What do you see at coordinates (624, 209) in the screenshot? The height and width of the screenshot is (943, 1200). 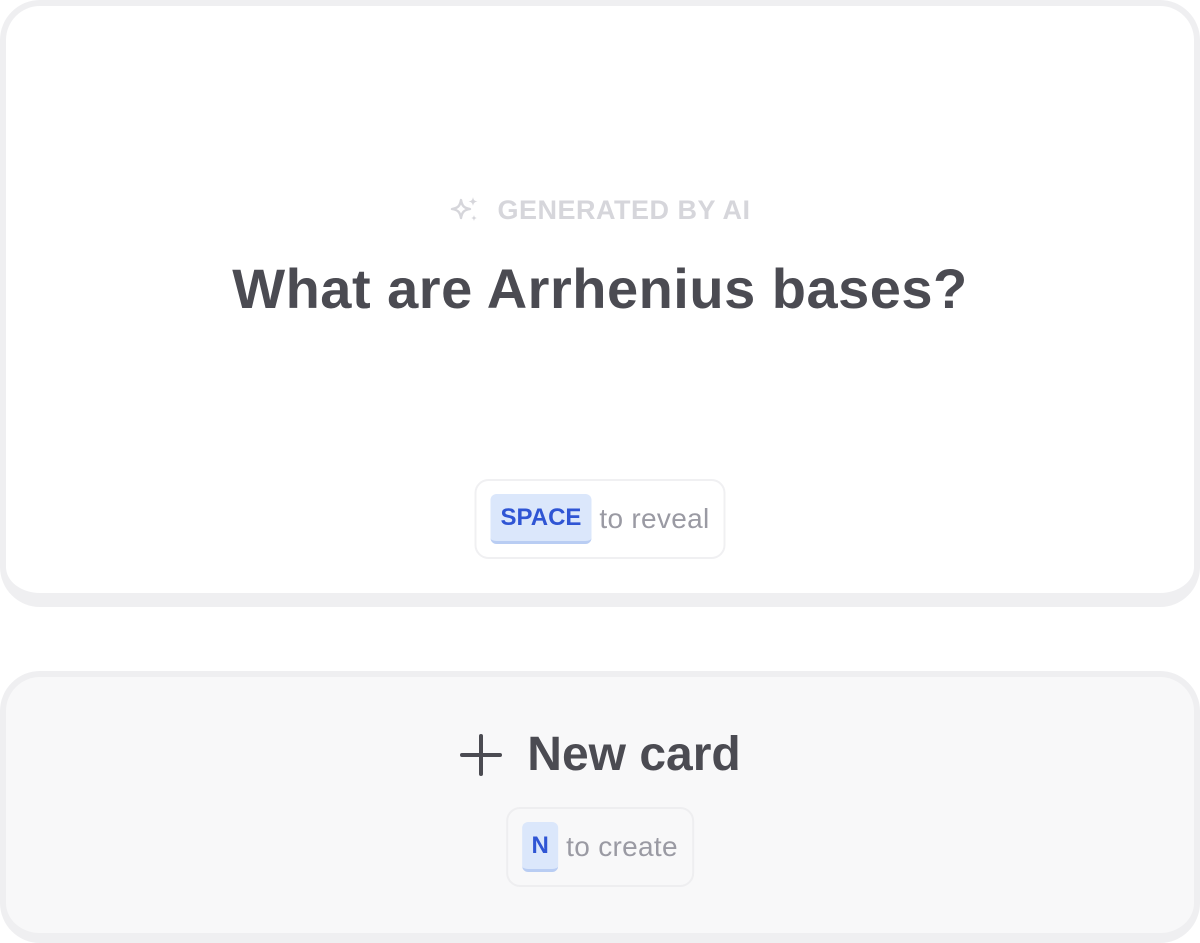 I see `ai-label-text: GENERATED BY AI` at bounding box center [624, 209].